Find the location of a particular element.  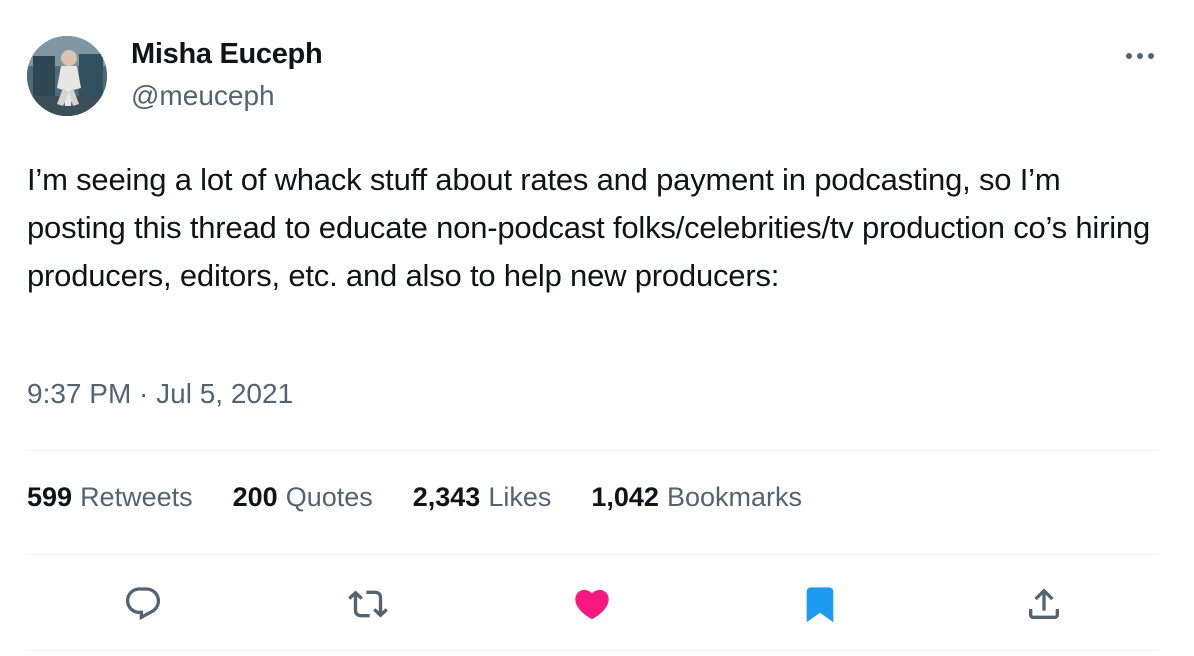

retweets-label: Retweets is located at coordinates (136, 497).